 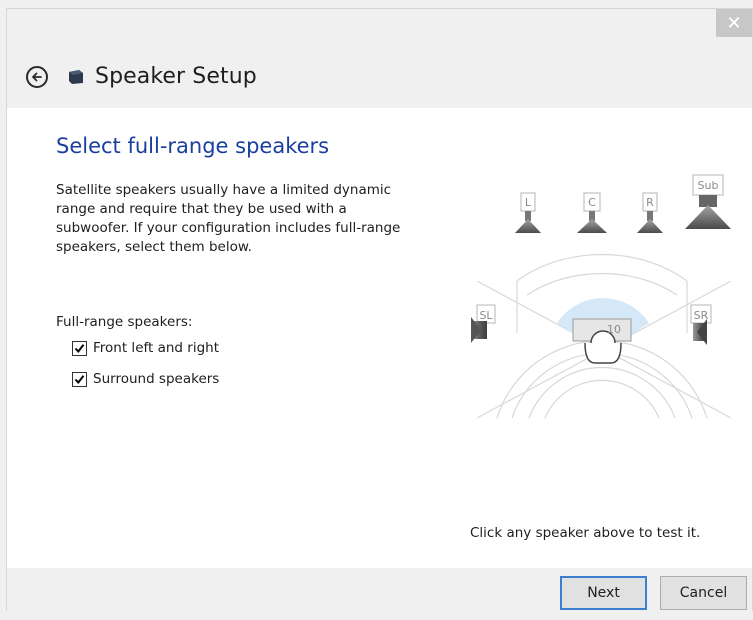 What do you see at coordinates (614, 329) in the screenshot?
I see `svg-text: 10` at bounding box center [614, 329].